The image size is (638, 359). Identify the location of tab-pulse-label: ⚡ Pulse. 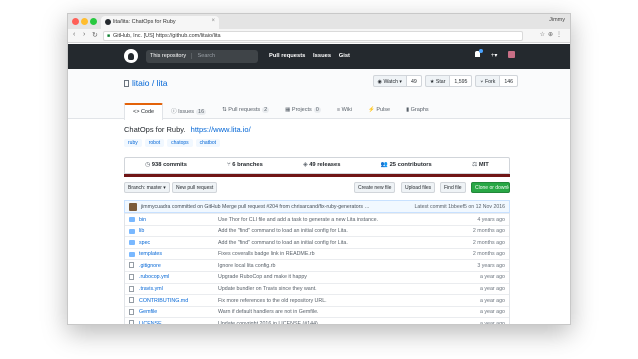
(379, 110).